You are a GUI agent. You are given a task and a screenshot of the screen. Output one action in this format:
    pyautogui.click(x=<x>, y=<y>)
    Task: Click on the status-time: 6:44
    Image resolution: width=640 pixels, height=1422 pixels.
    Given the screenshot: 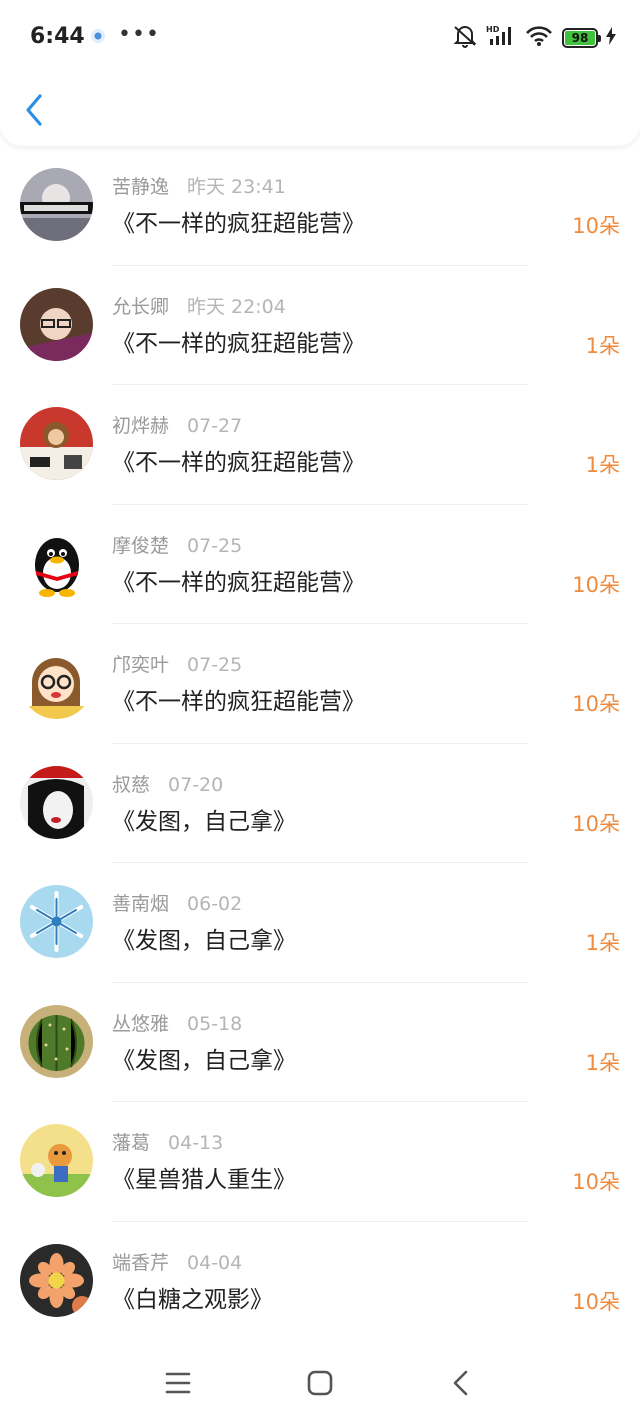 What is the action you would take?
    pyautogui.click(x=57, y=36)
    